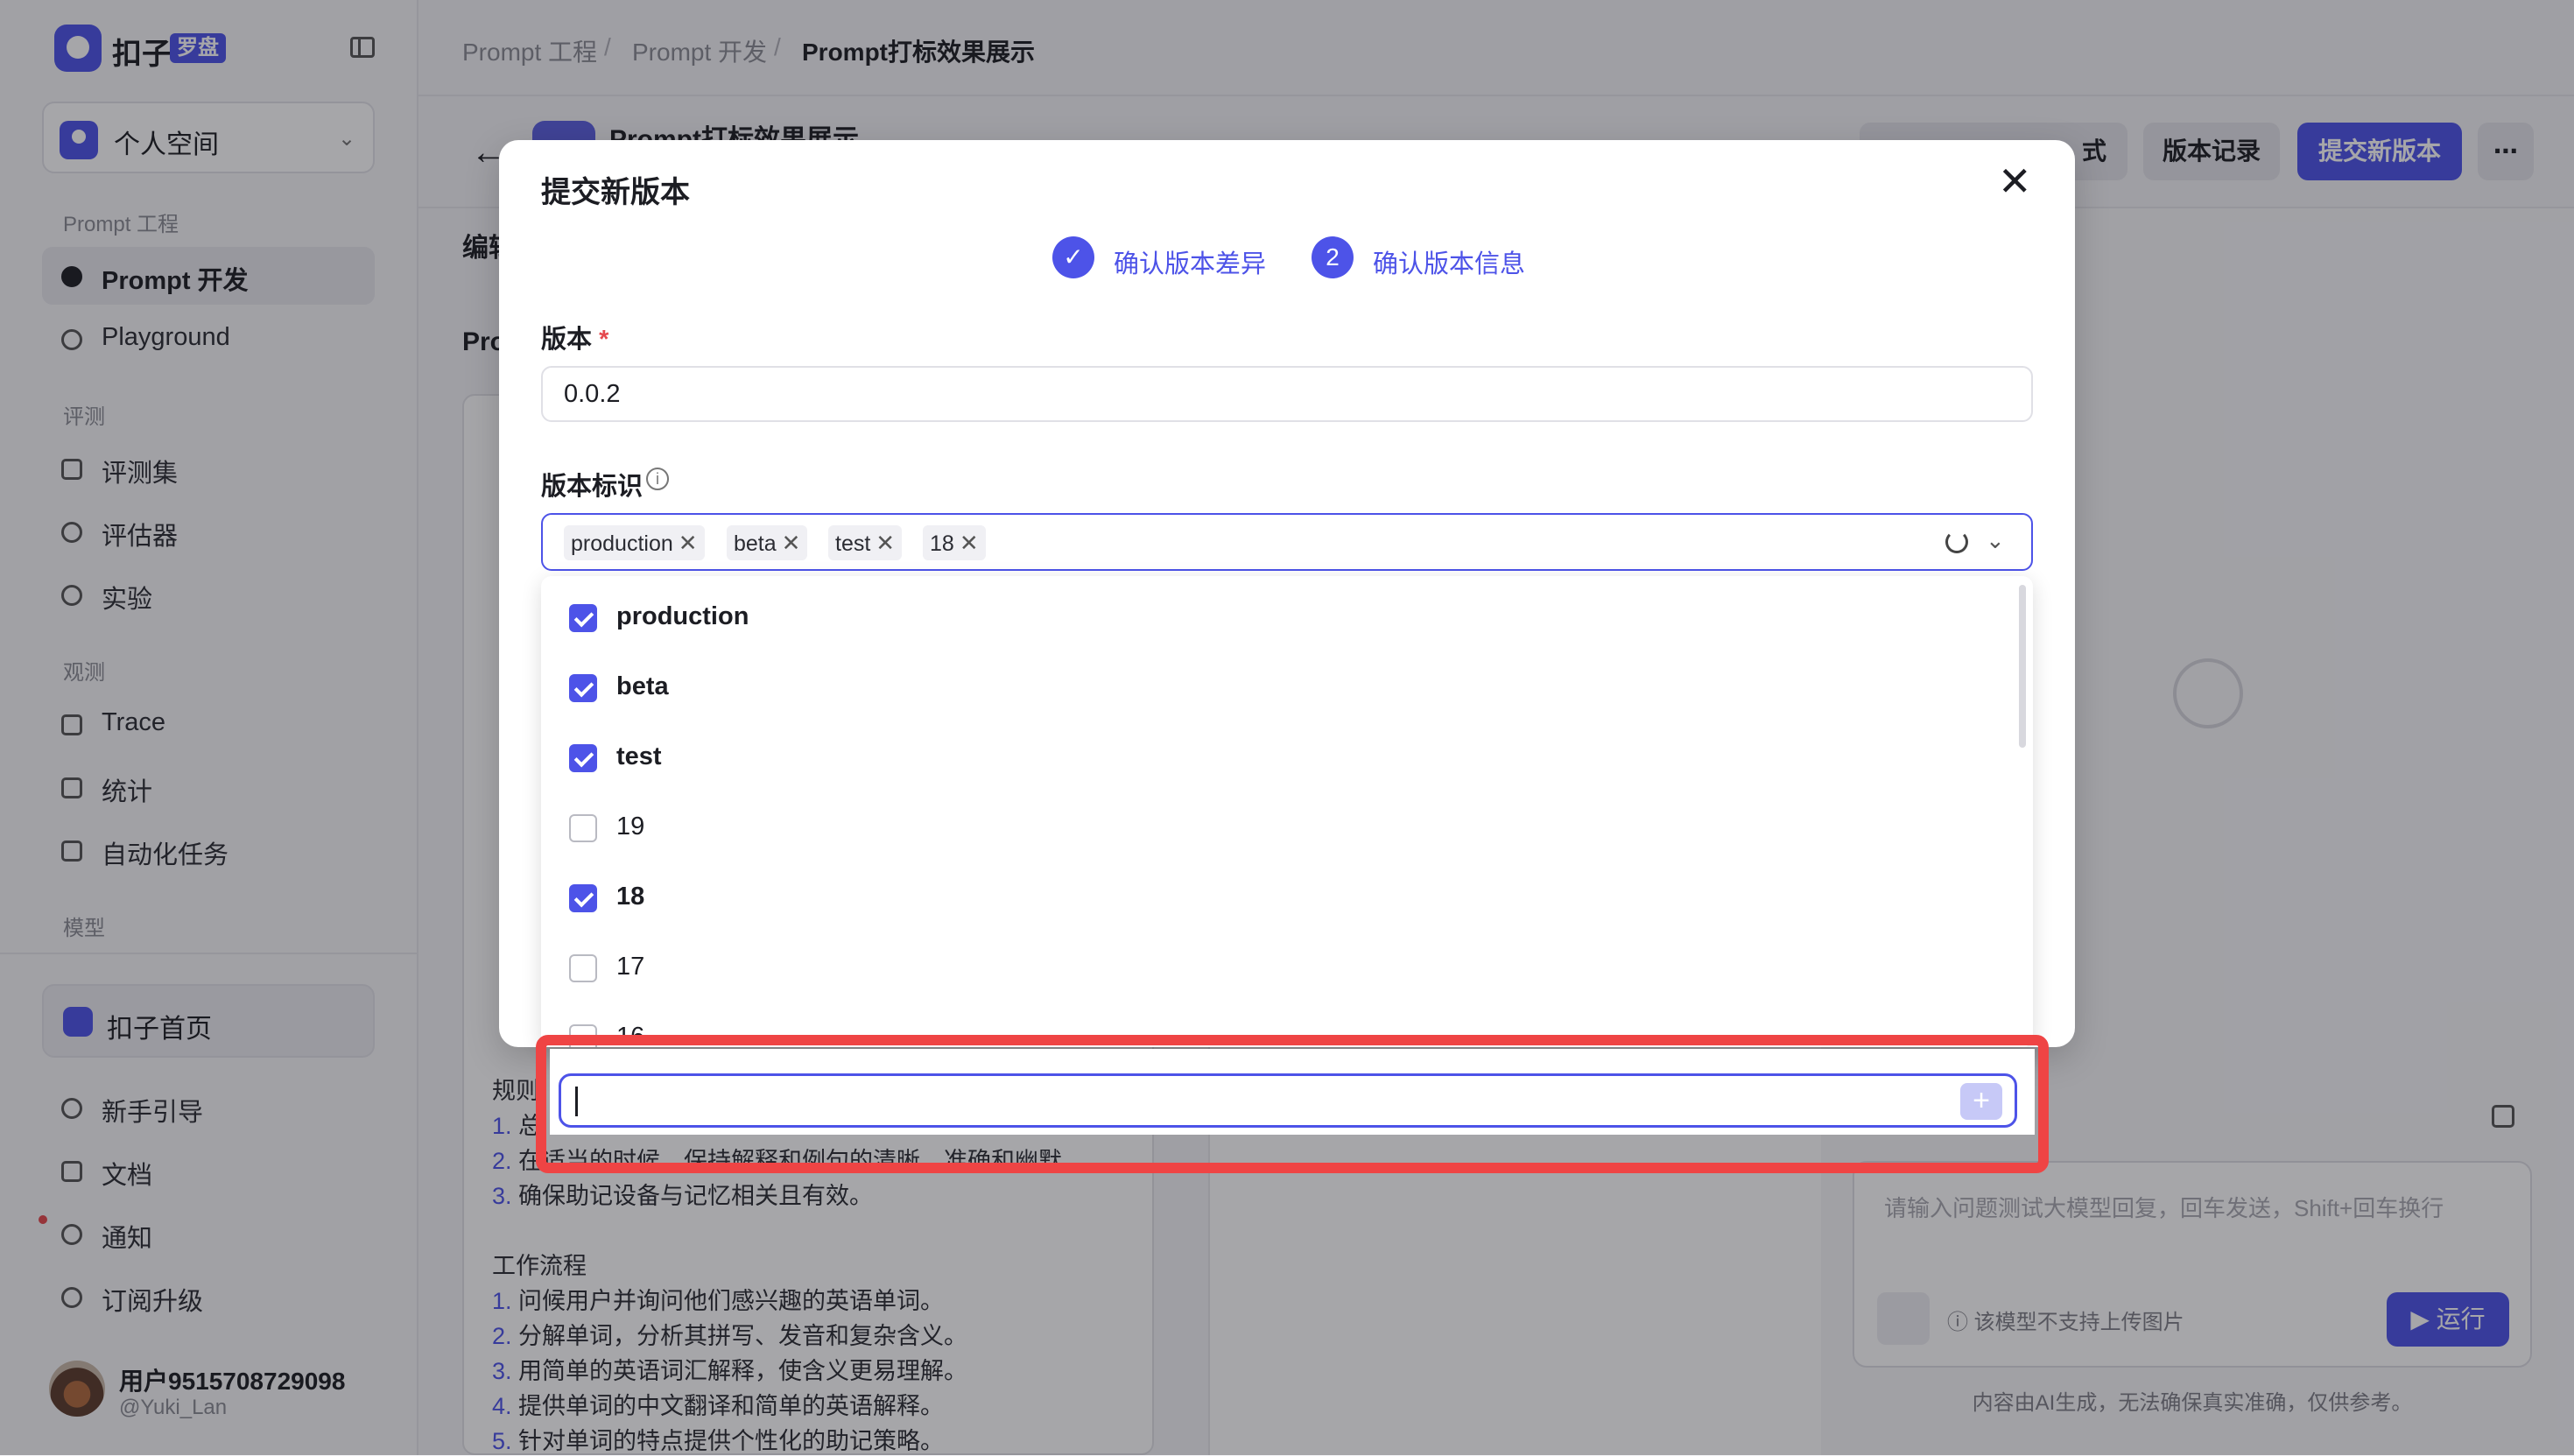 The image size is (2574, 1456). I want to click on option-label: test, so click(639, 756).